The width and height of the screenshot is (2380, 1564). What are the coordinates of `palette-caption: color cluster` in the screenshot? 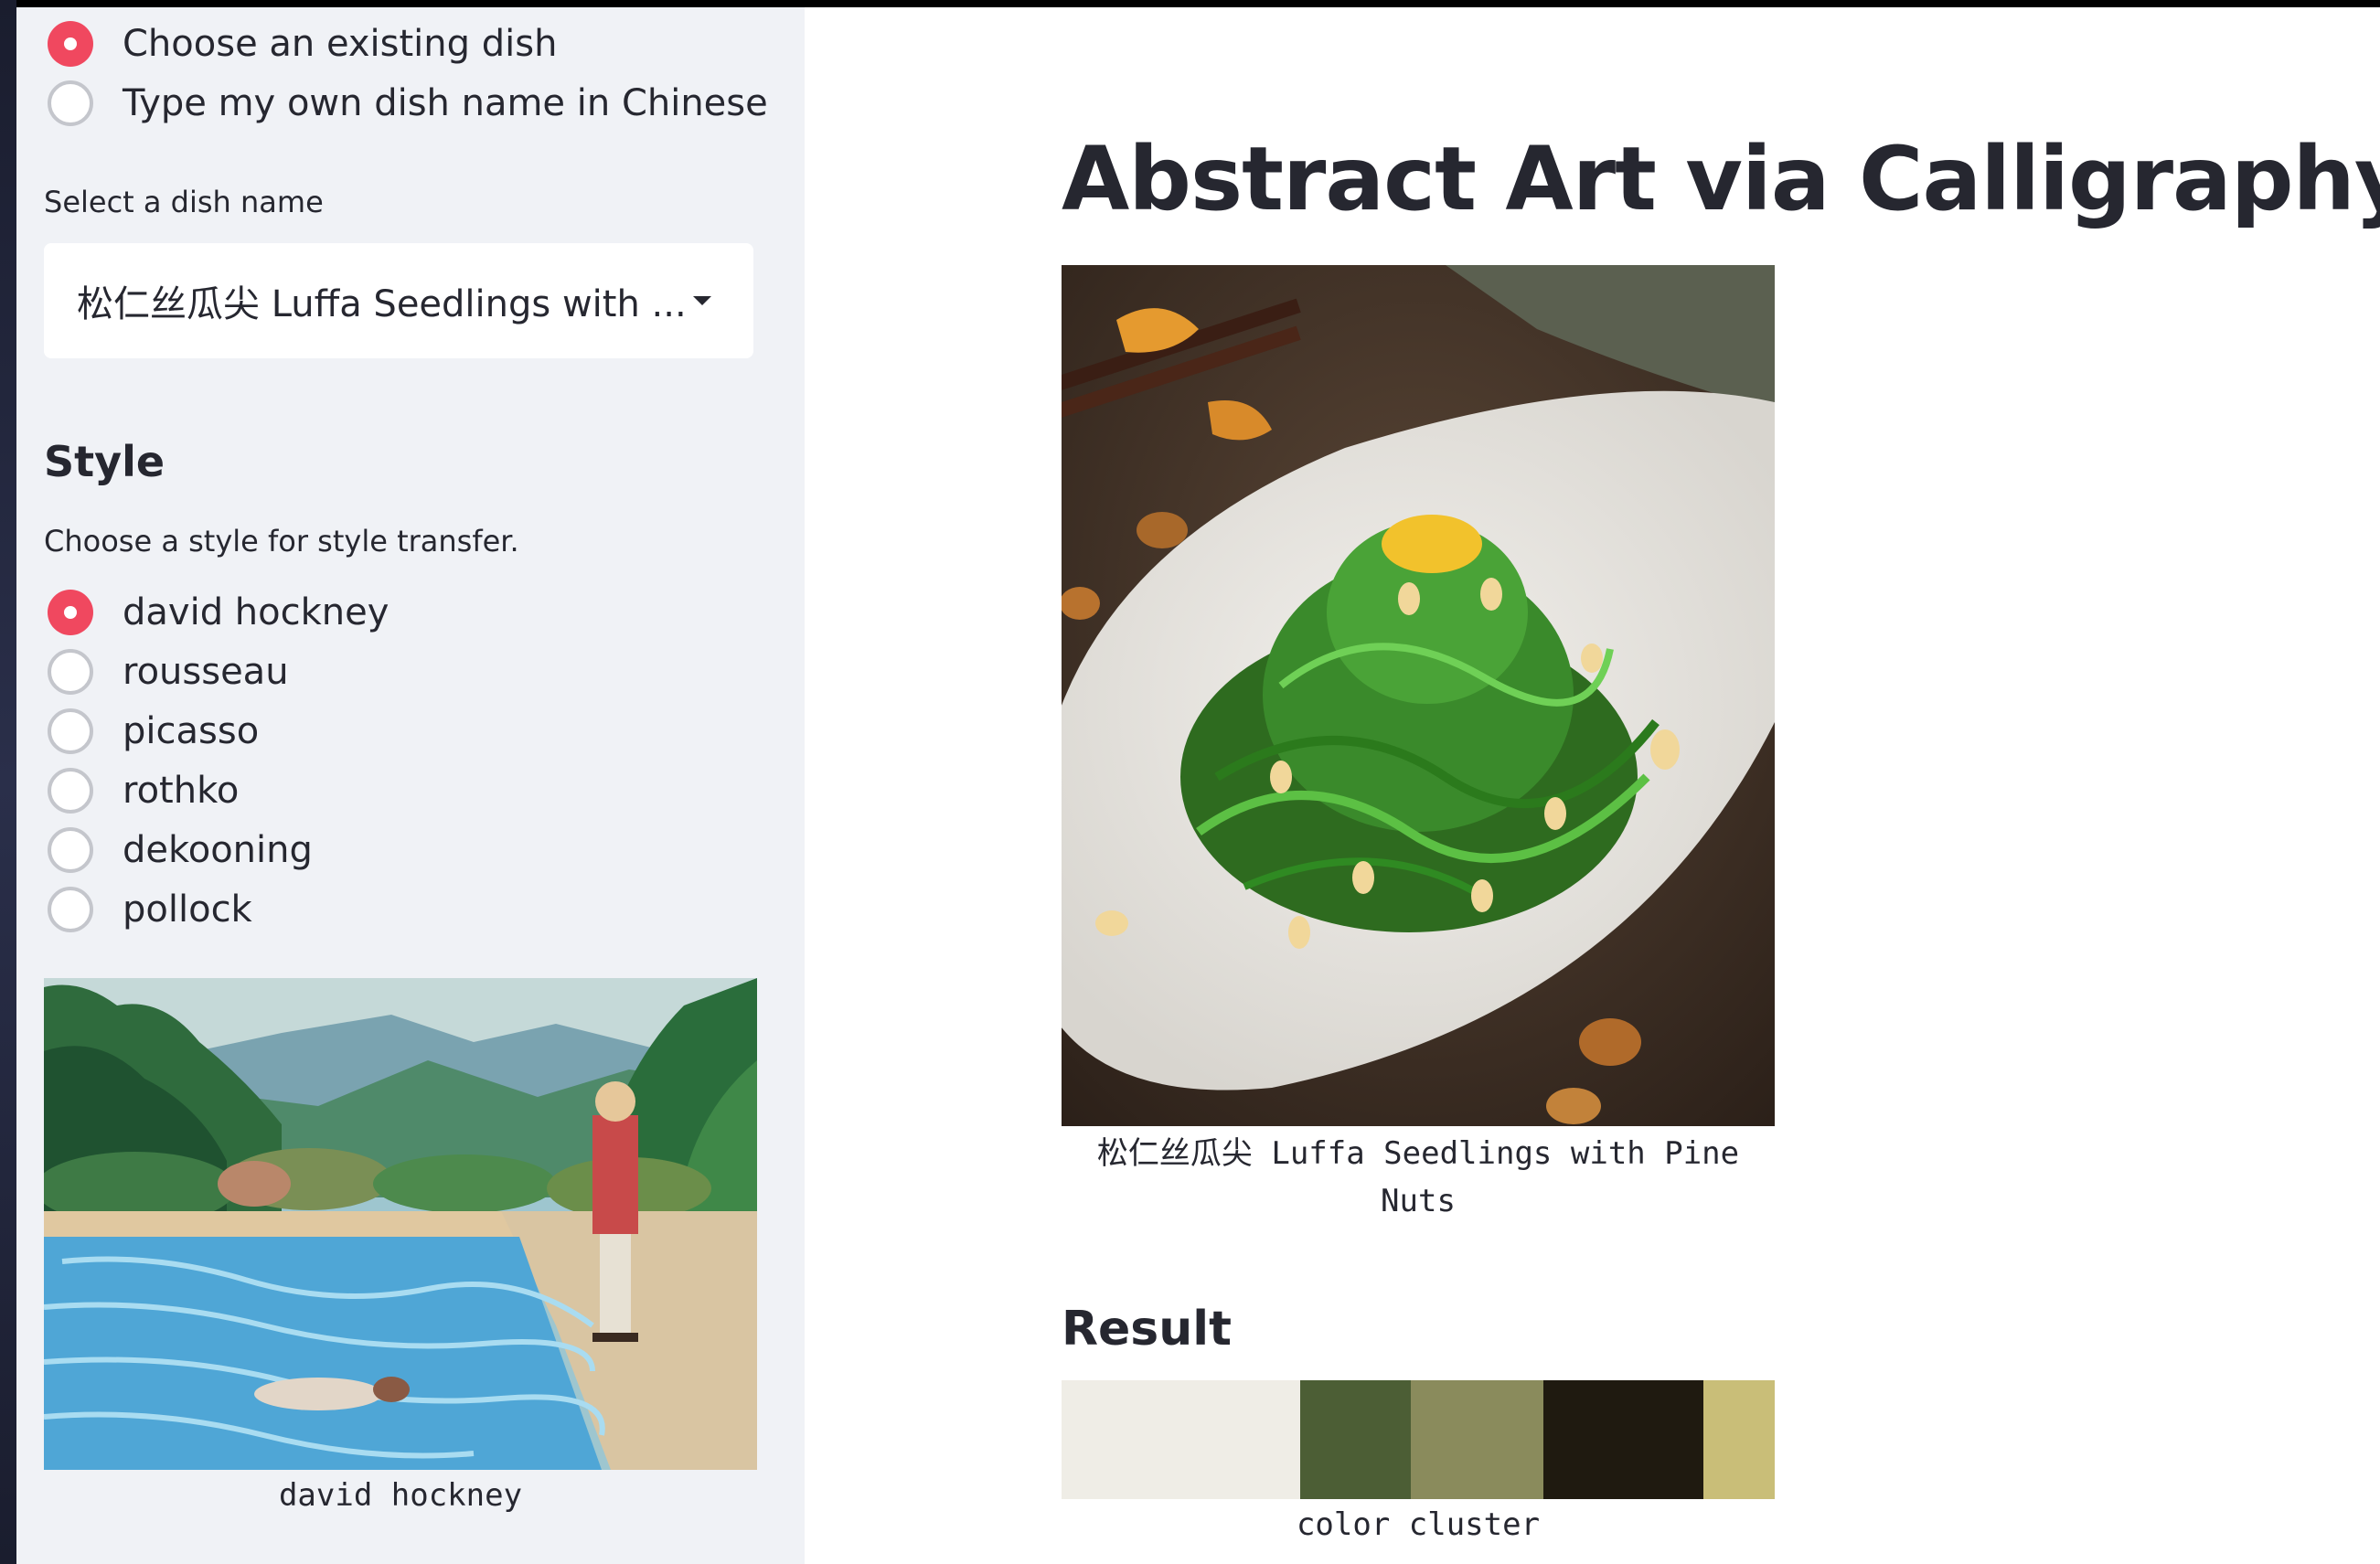 It's located at (1418, 1525).